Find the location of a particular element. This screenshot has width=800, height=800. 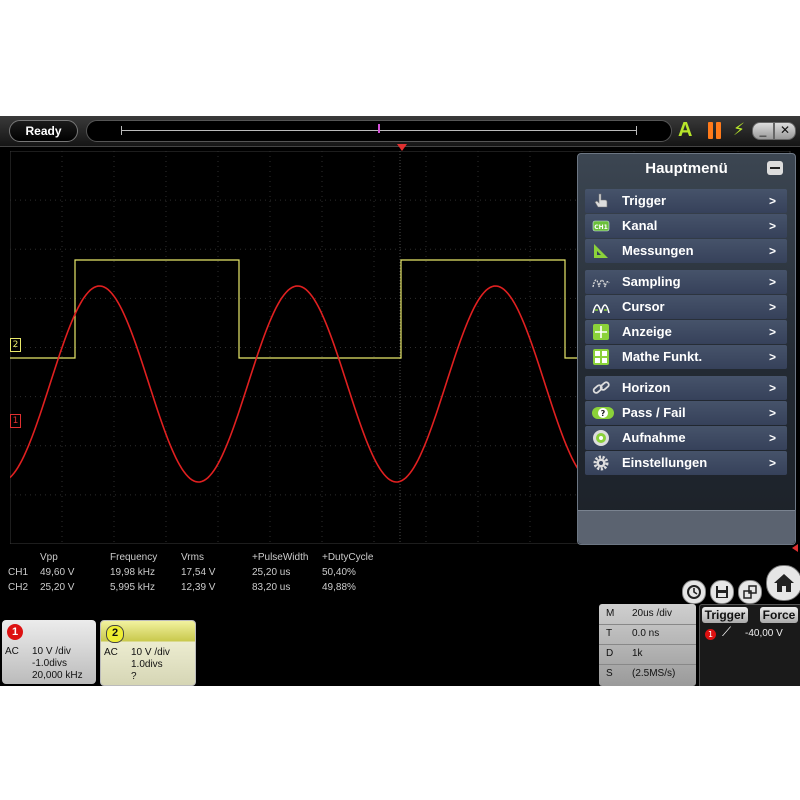

menu-item-kanal: CH1 Kanal > is located at coordinates (686, 226).